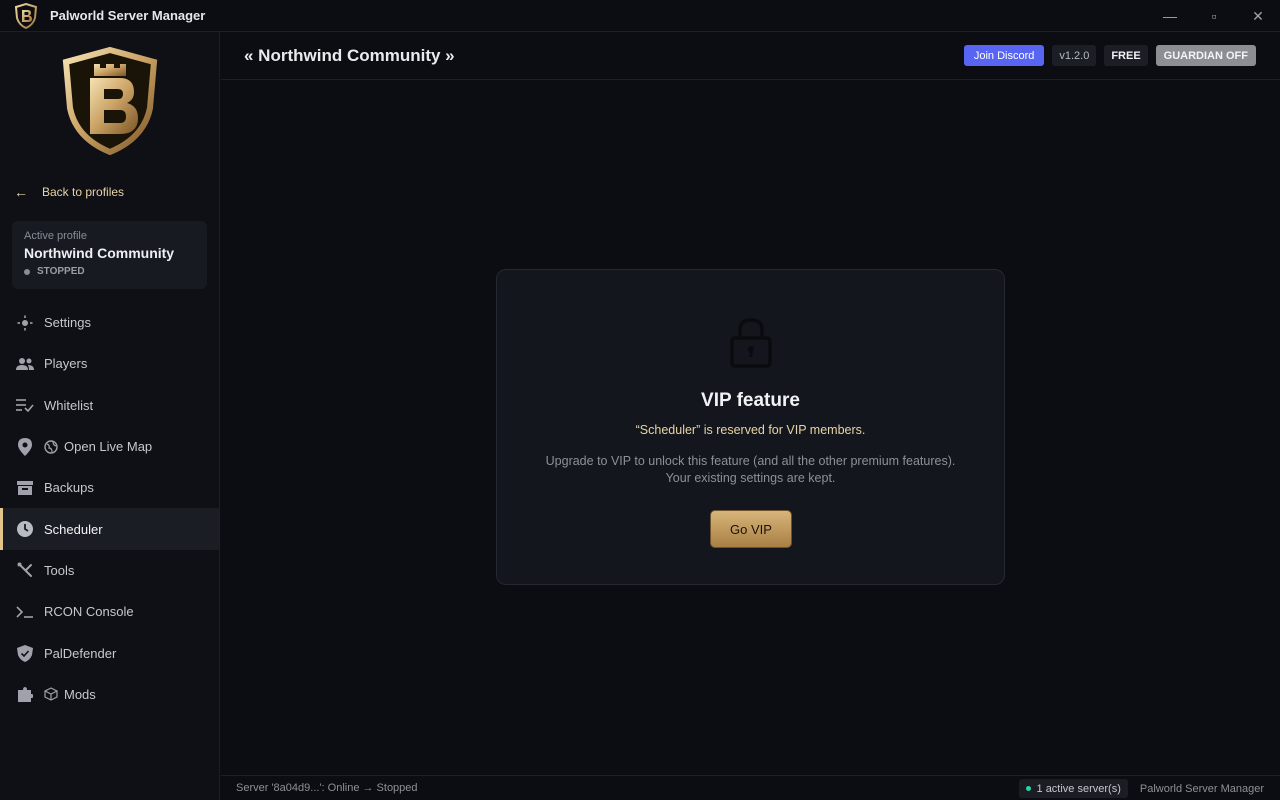  What do you see at coordinates (25, 612) in the screenshot?
I see `terminal-icon` at bounding box center [25, 612].